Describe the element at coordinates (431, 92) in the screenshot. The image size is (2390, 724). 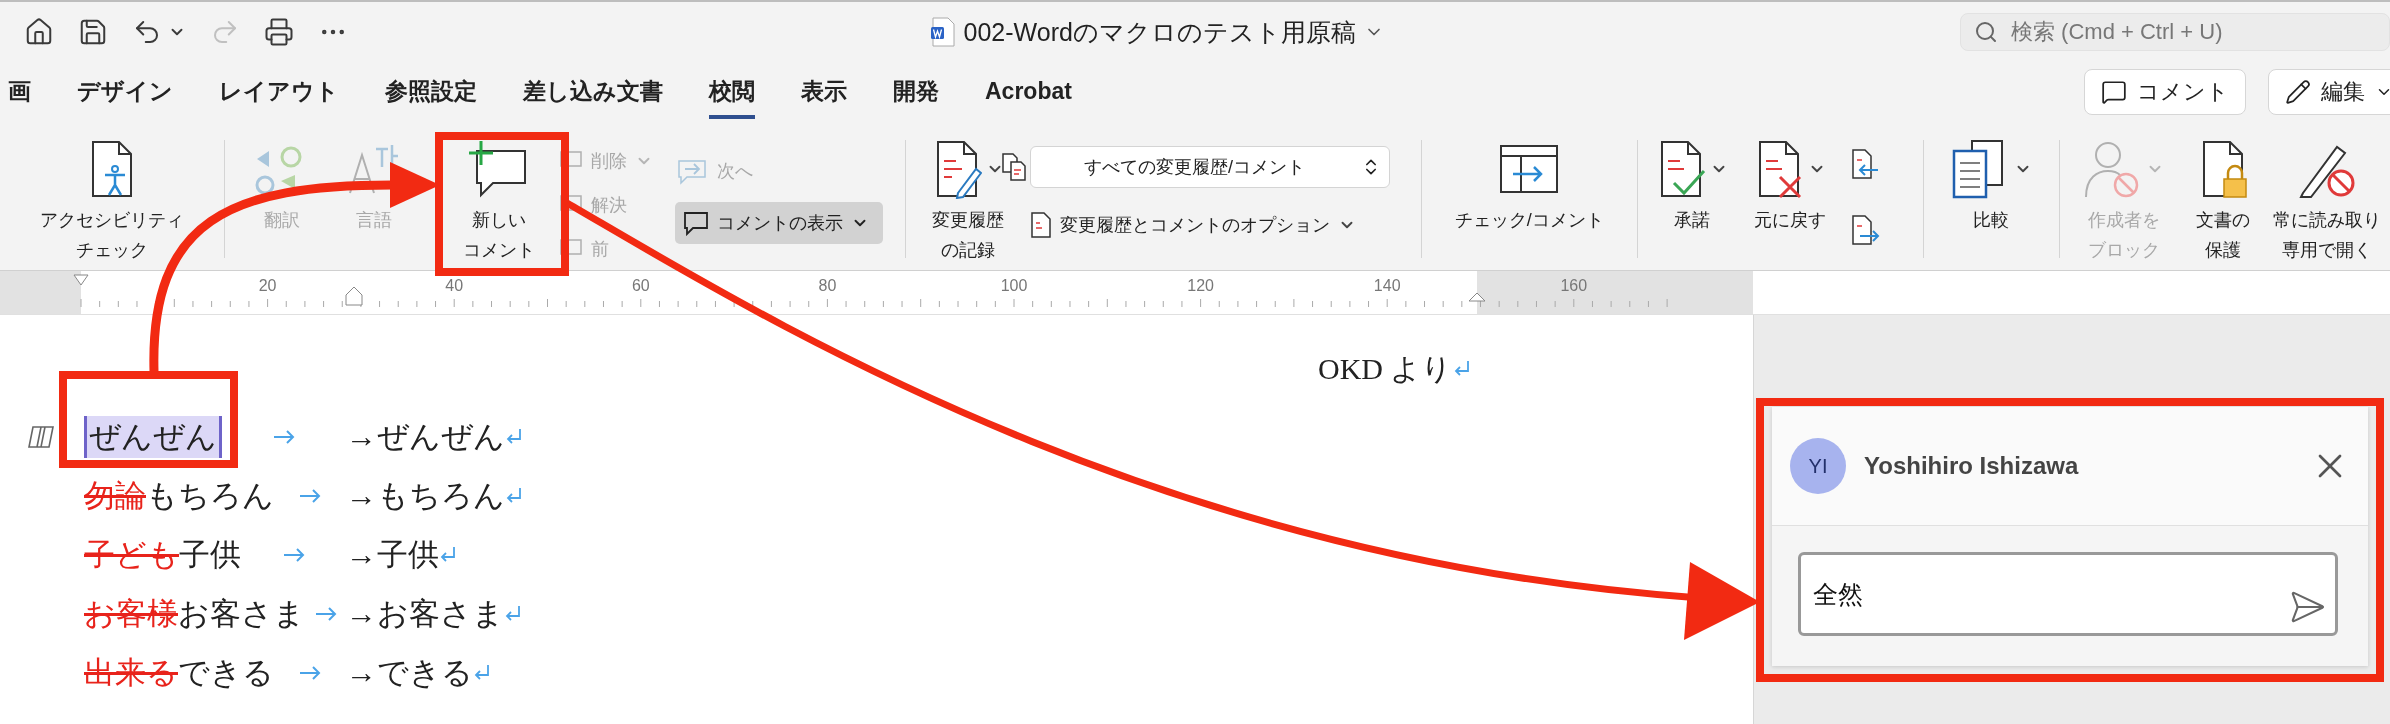
I see `ribbon-tab: 参照設定` at that location.